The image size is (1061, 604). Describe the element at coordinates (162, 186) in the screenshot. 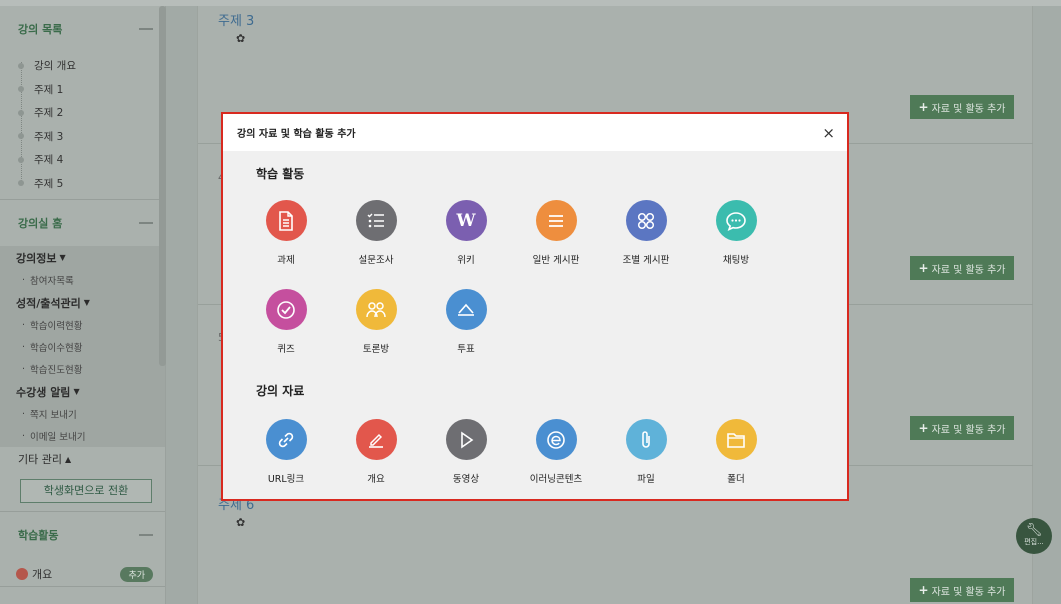

I see `sidebar-scrollbar` at that location.